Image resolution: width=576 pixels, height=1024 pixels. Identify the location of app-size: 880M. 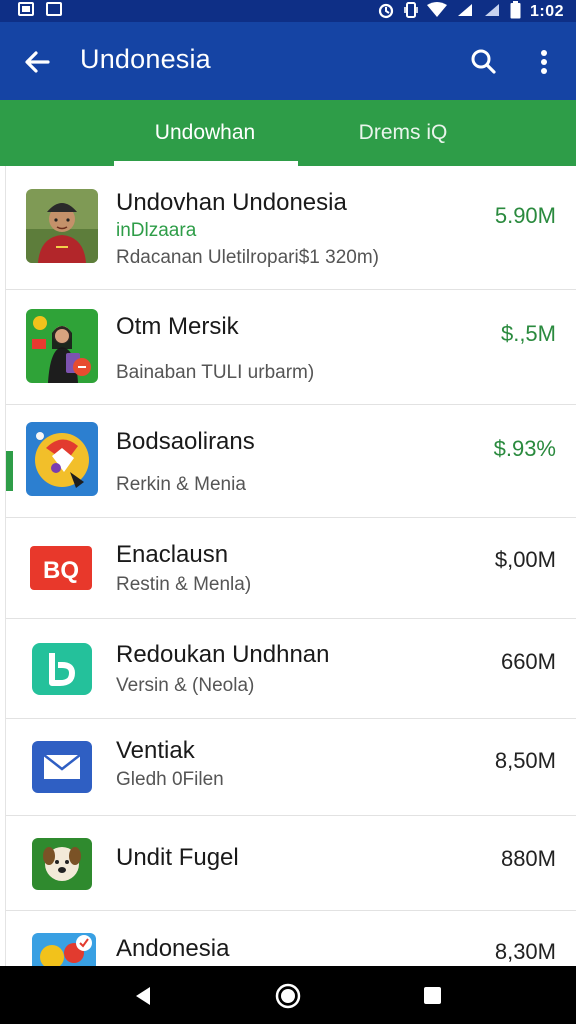
(528, 858).